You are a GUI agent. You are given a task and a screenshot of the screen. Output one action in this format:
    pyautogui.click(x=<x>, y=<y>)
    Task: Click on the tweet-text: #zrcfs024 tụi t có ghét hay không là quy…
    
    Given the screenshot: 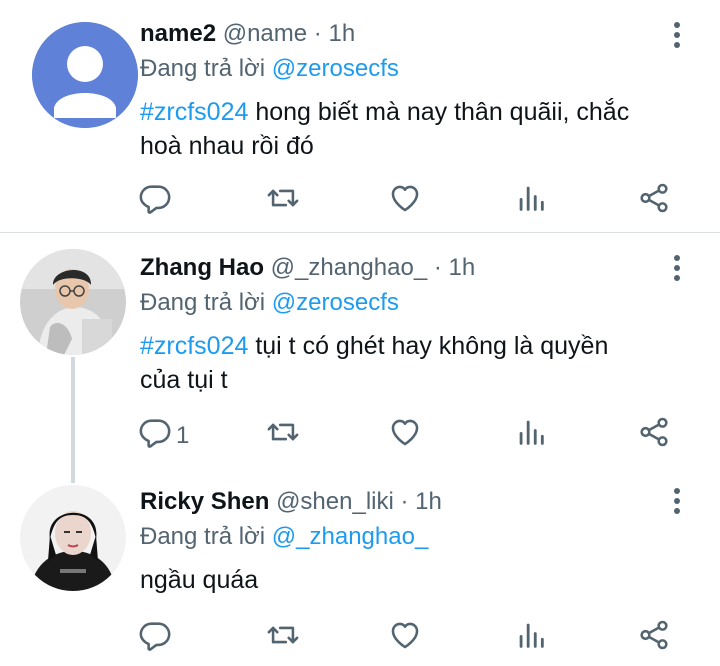 What is the action you would take?
    pyautogui.click(x=420, y=363)
    